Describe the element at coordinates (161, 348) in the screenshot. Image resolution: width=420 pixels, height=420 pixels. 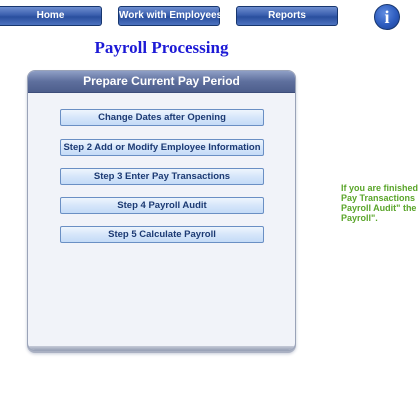
I see `panel-bottom-edge` at that location.